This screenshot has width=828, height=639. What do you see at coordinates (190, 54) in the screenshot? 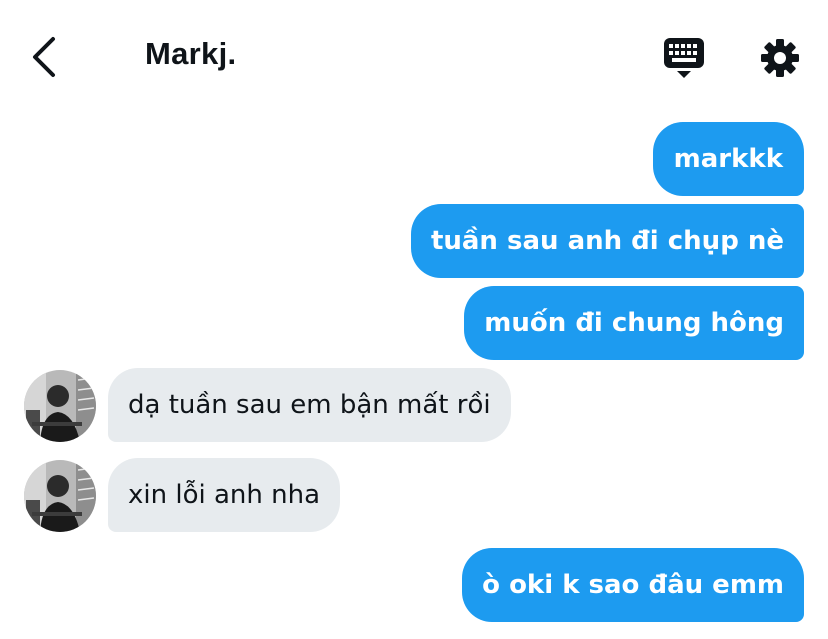
I see `conversation-title: Markj.` at bounding box center [190, 54].